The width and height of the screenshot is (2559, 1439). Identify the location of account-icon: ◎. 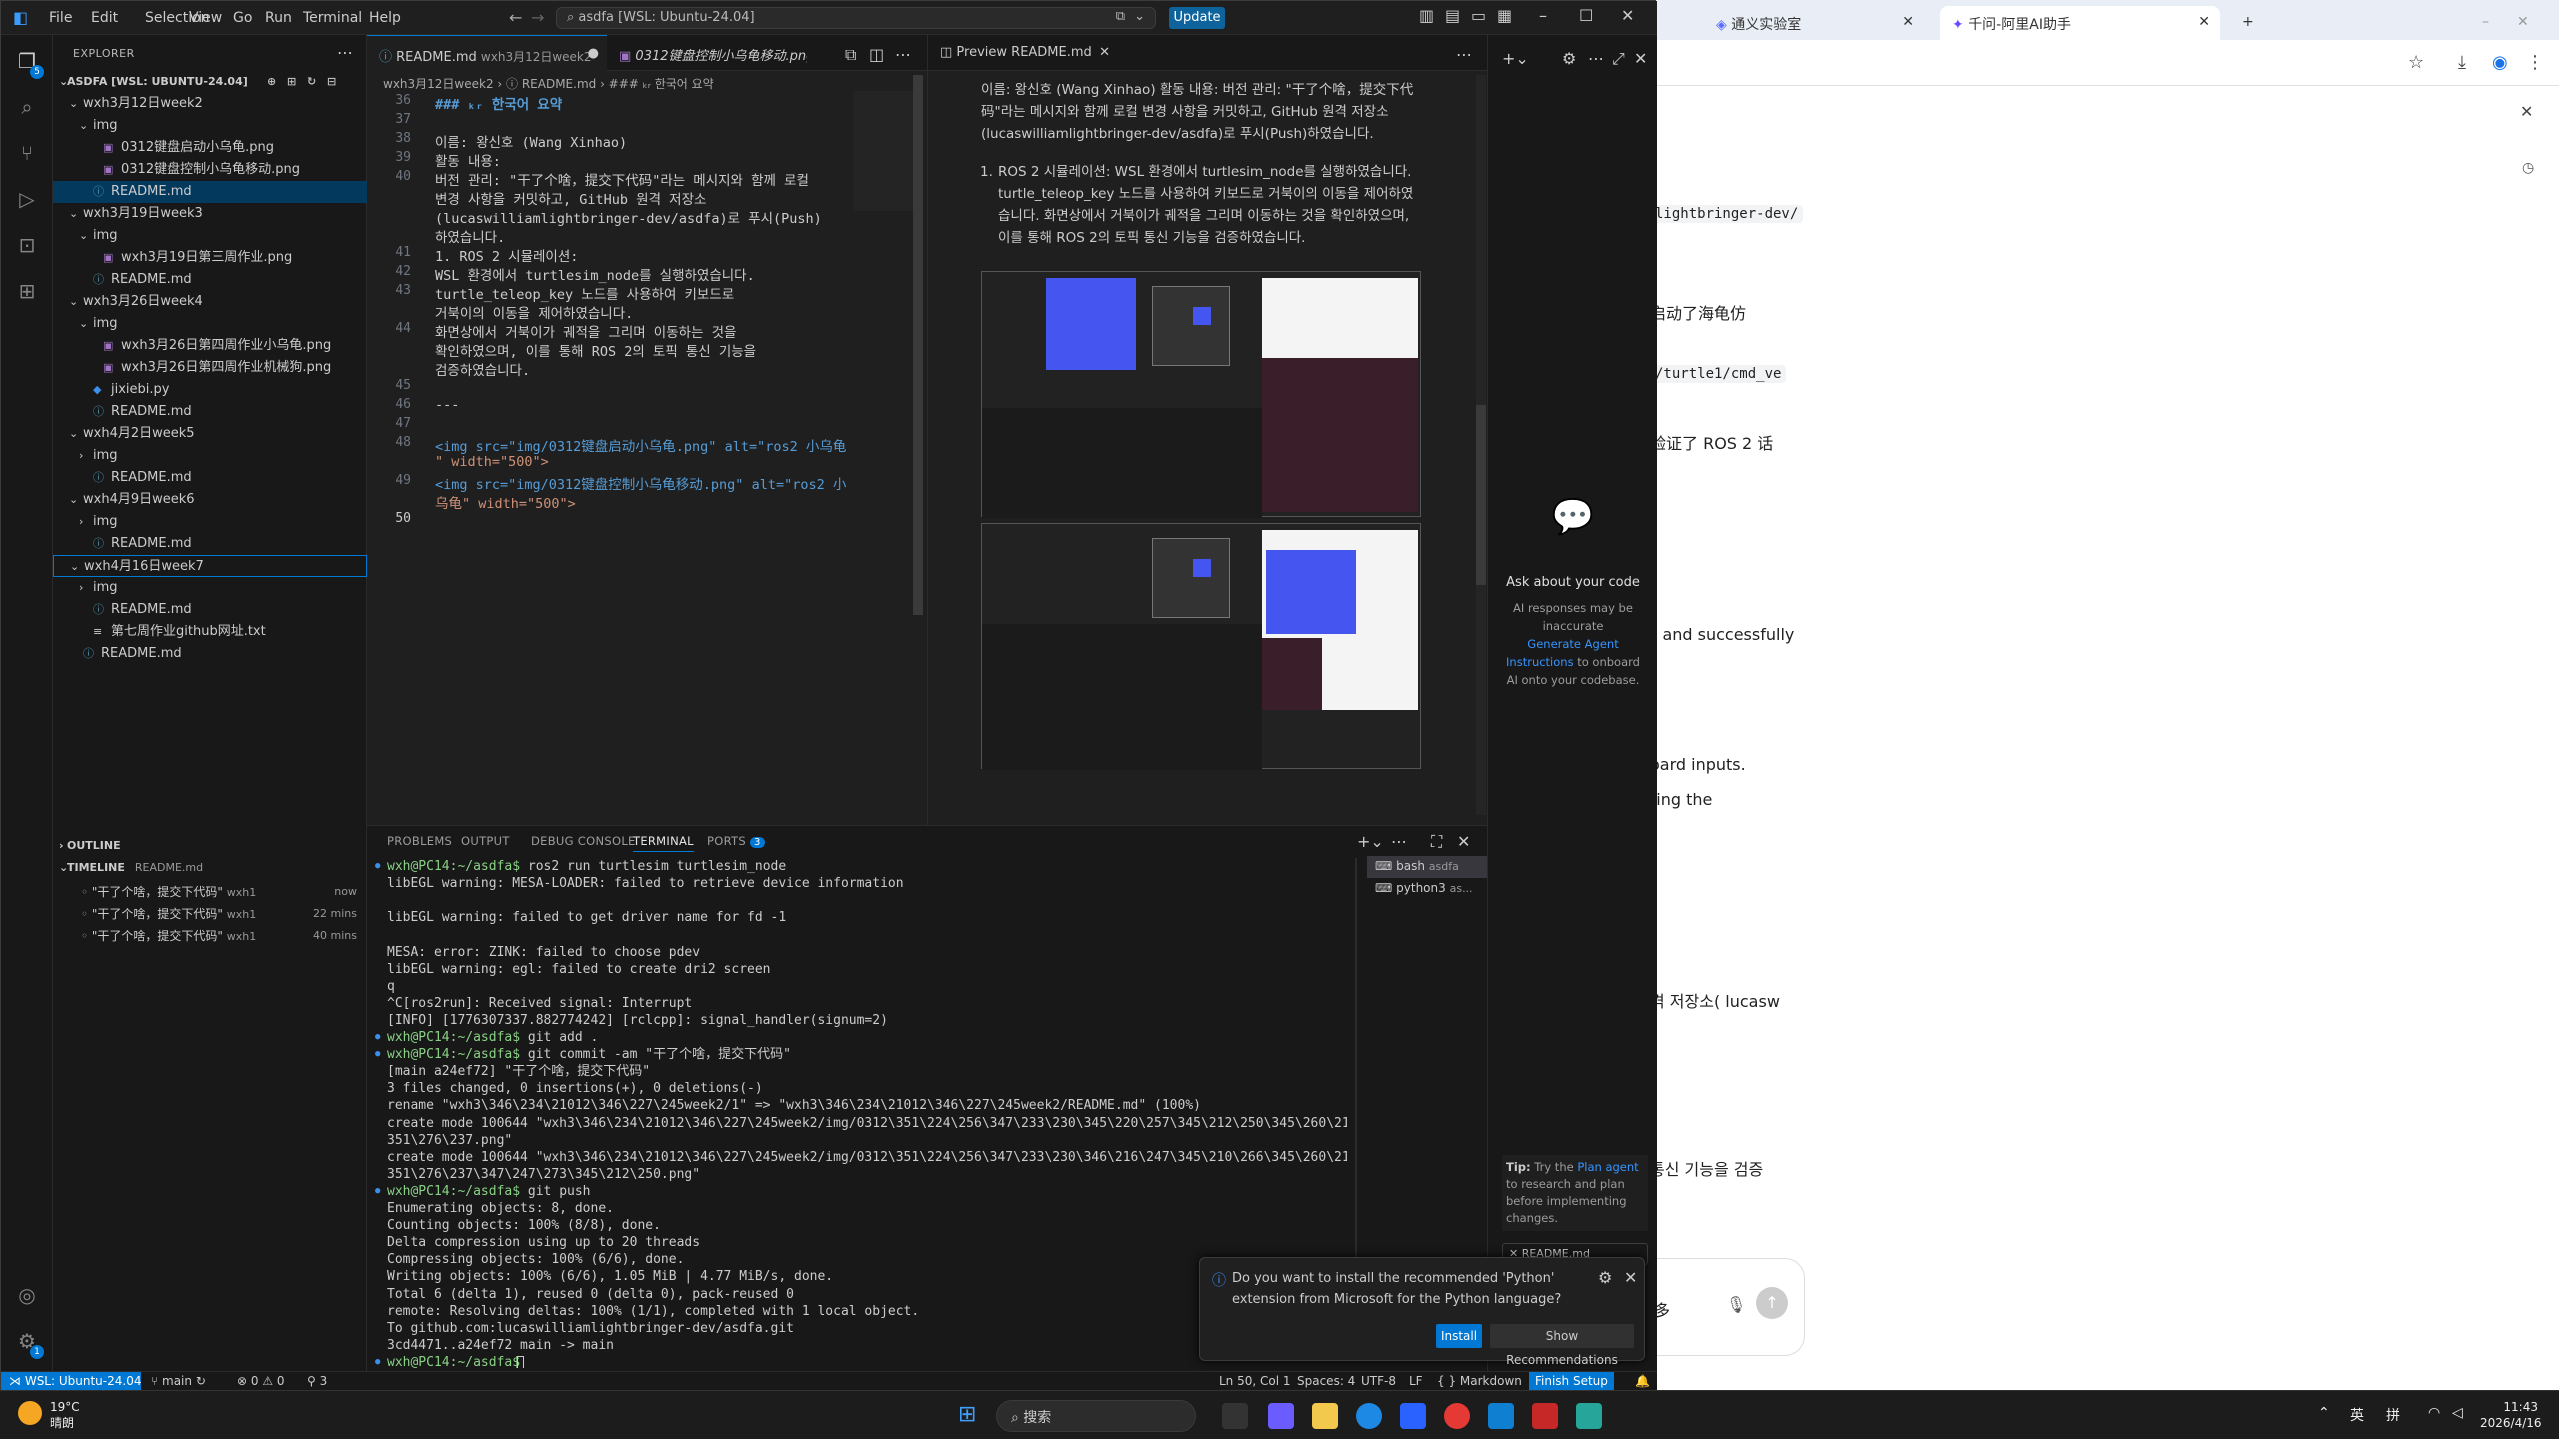
(27, 1296).